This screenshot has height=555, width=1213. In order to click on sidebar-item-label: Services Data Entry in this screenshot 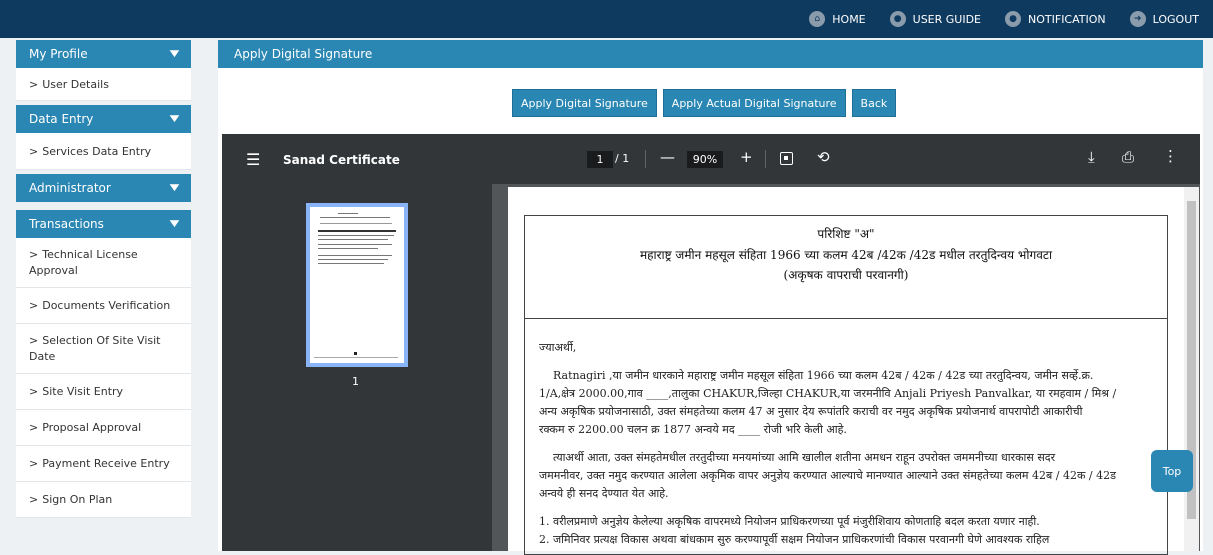, I will do `click(97, 151)`.